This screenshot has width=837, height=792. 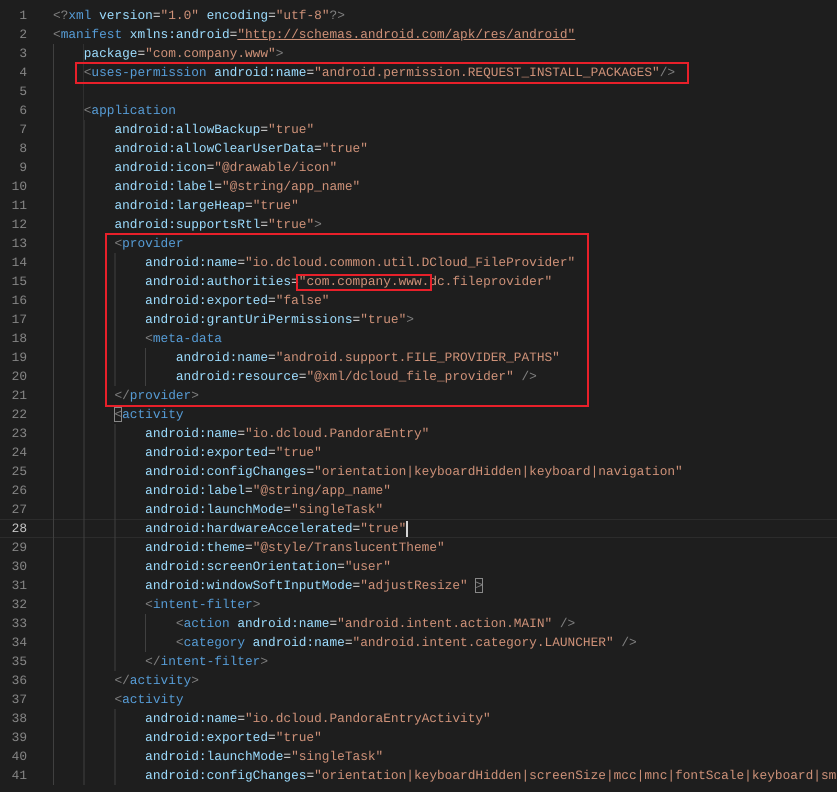 I want to click on code-line: android:allowClearUserData="true", so click(x=241, y=149).